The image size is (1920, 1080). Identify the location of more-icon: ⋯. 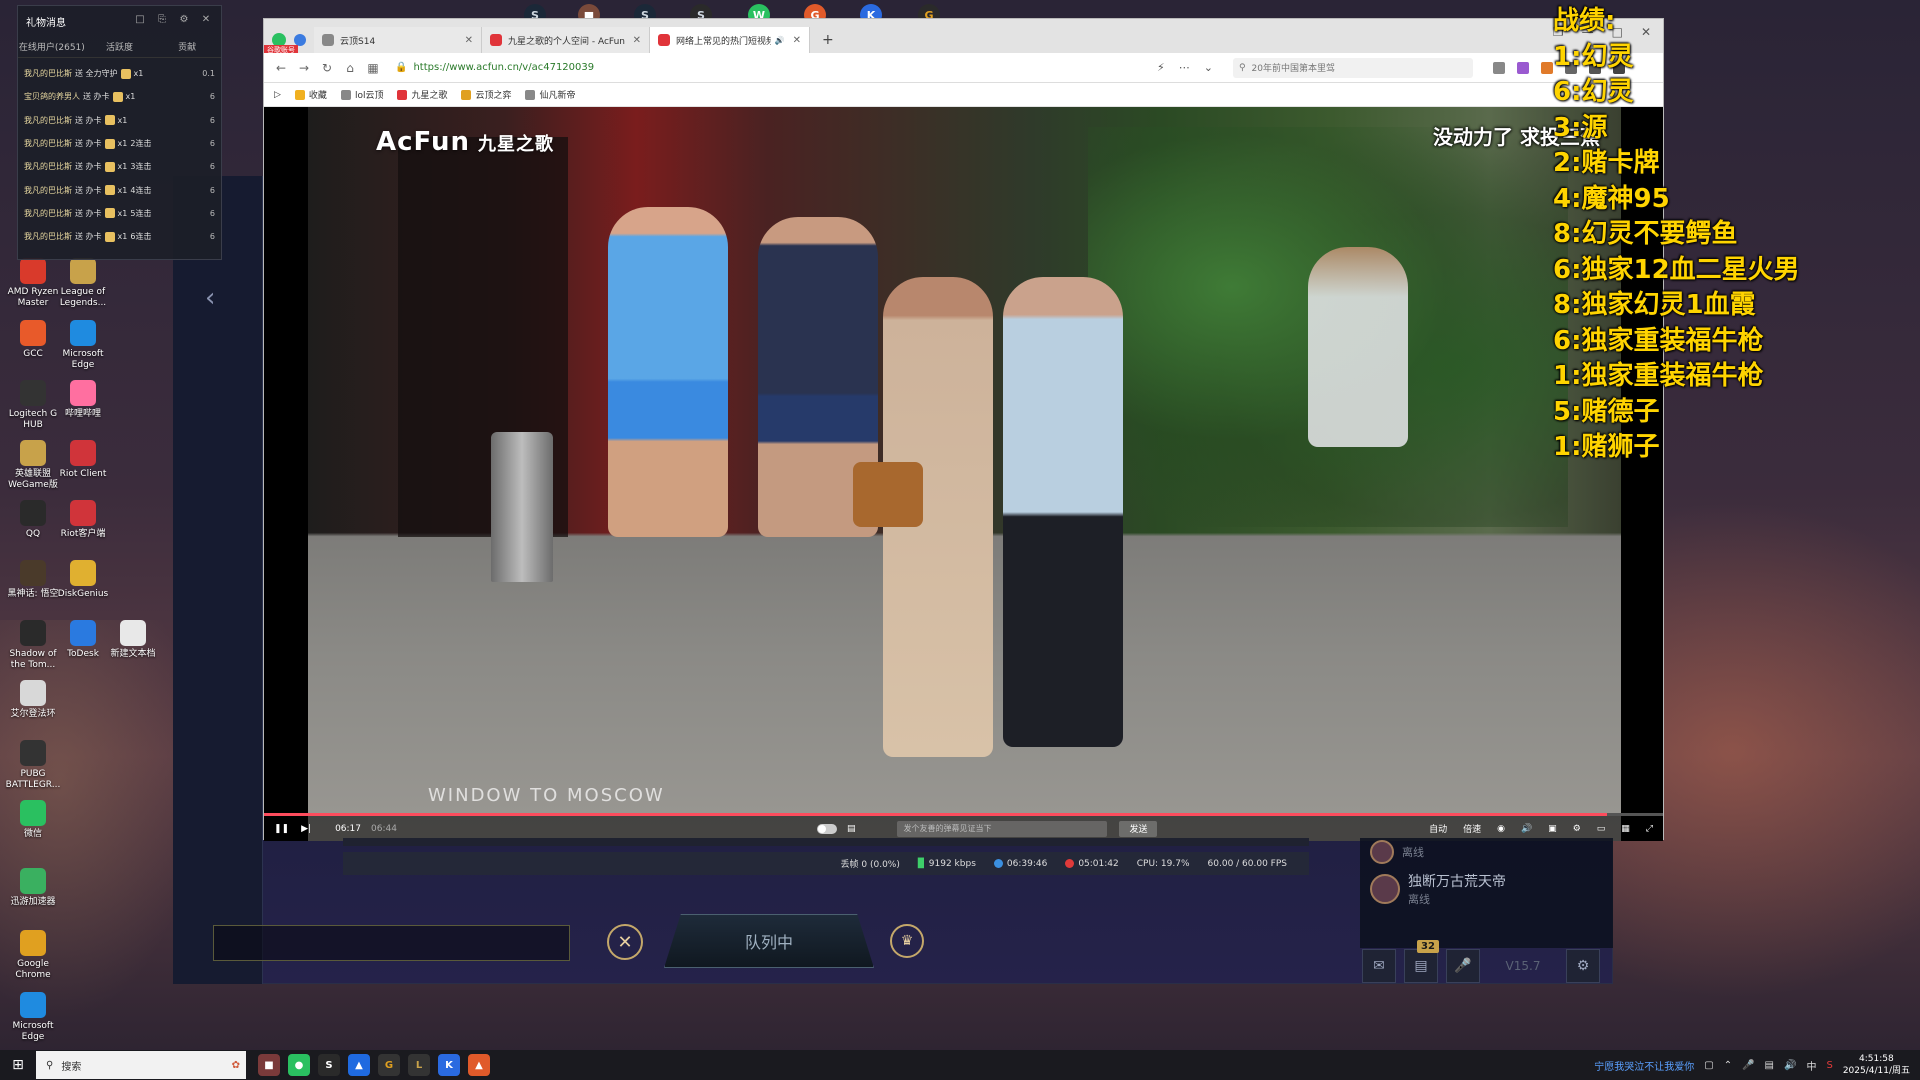
(1184, 67).